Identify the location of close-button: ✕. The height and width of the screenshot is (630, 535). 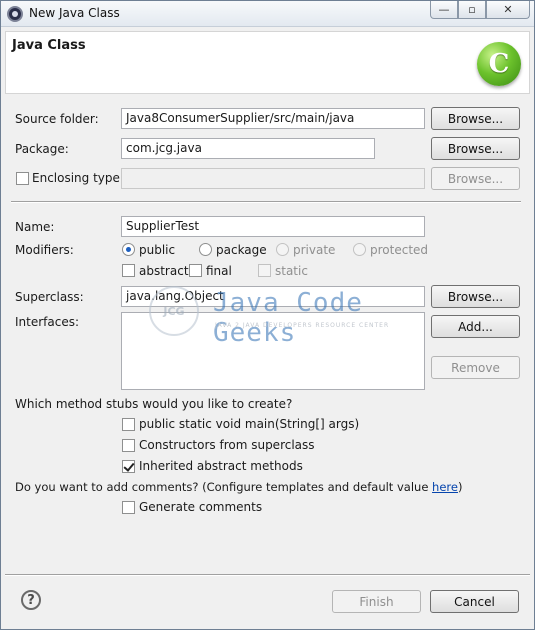
(508, 10).